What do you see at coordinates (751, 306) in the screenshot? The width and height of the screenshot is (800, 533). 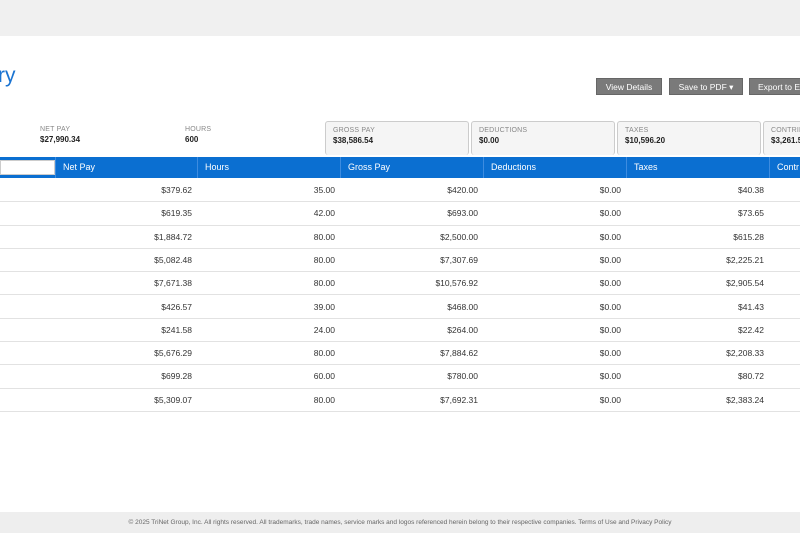 I see `table-cell: $41.43` at bounding box center [751, 306].